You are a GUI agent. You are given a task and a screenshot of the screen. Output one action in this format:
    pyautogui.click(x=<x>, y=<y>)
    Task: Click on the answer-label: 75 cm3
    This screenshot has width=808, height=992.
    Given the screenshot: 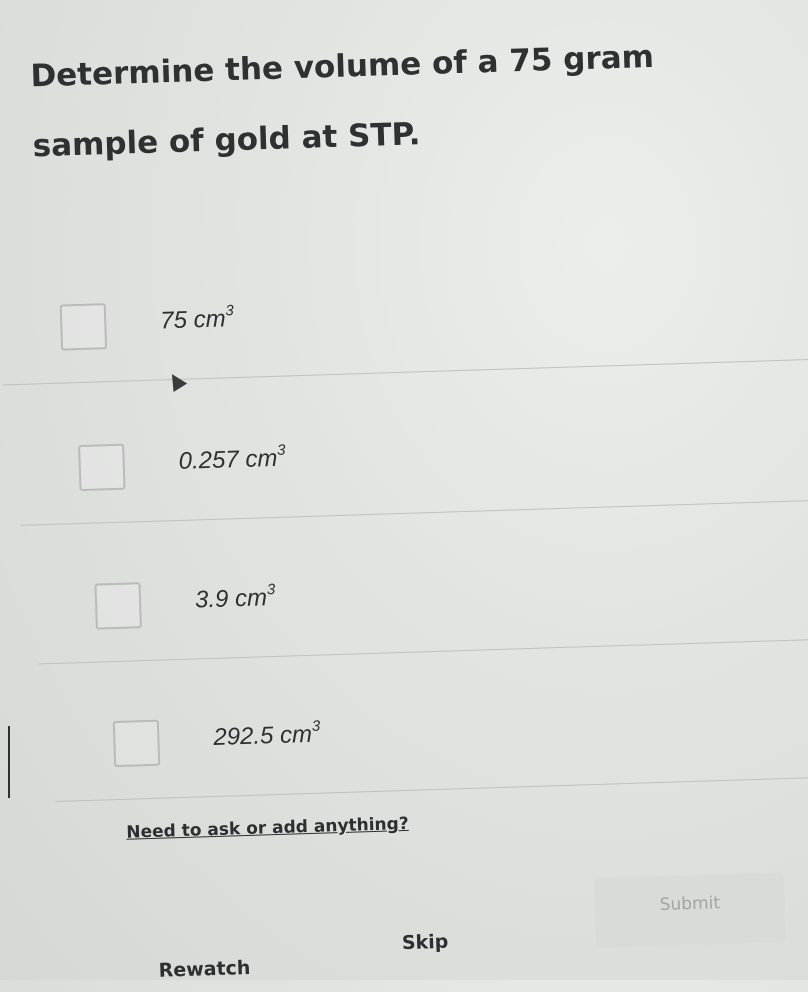 What is the action you would take?
    pyautogui.click(x=196, y=318)
    